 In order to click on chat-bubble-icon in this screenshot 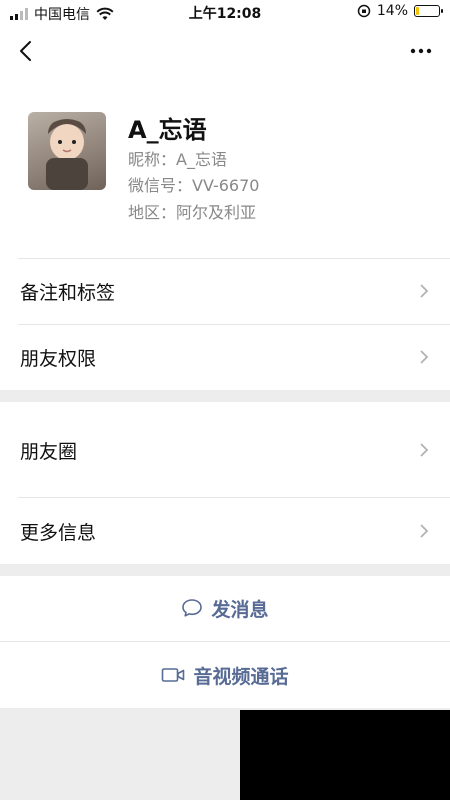, I will do `click(192, 608)`.